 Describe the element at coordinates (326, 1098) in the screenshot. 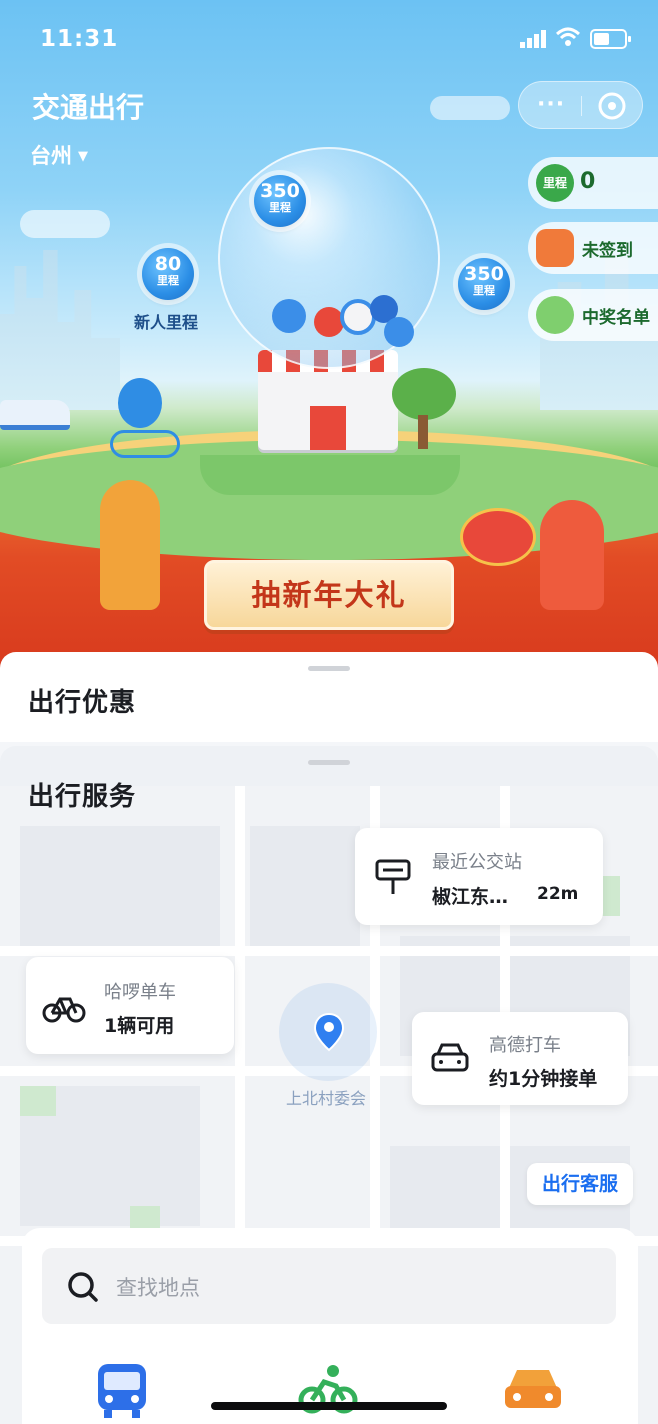

I see `location-label: 上北村委会` at that location.